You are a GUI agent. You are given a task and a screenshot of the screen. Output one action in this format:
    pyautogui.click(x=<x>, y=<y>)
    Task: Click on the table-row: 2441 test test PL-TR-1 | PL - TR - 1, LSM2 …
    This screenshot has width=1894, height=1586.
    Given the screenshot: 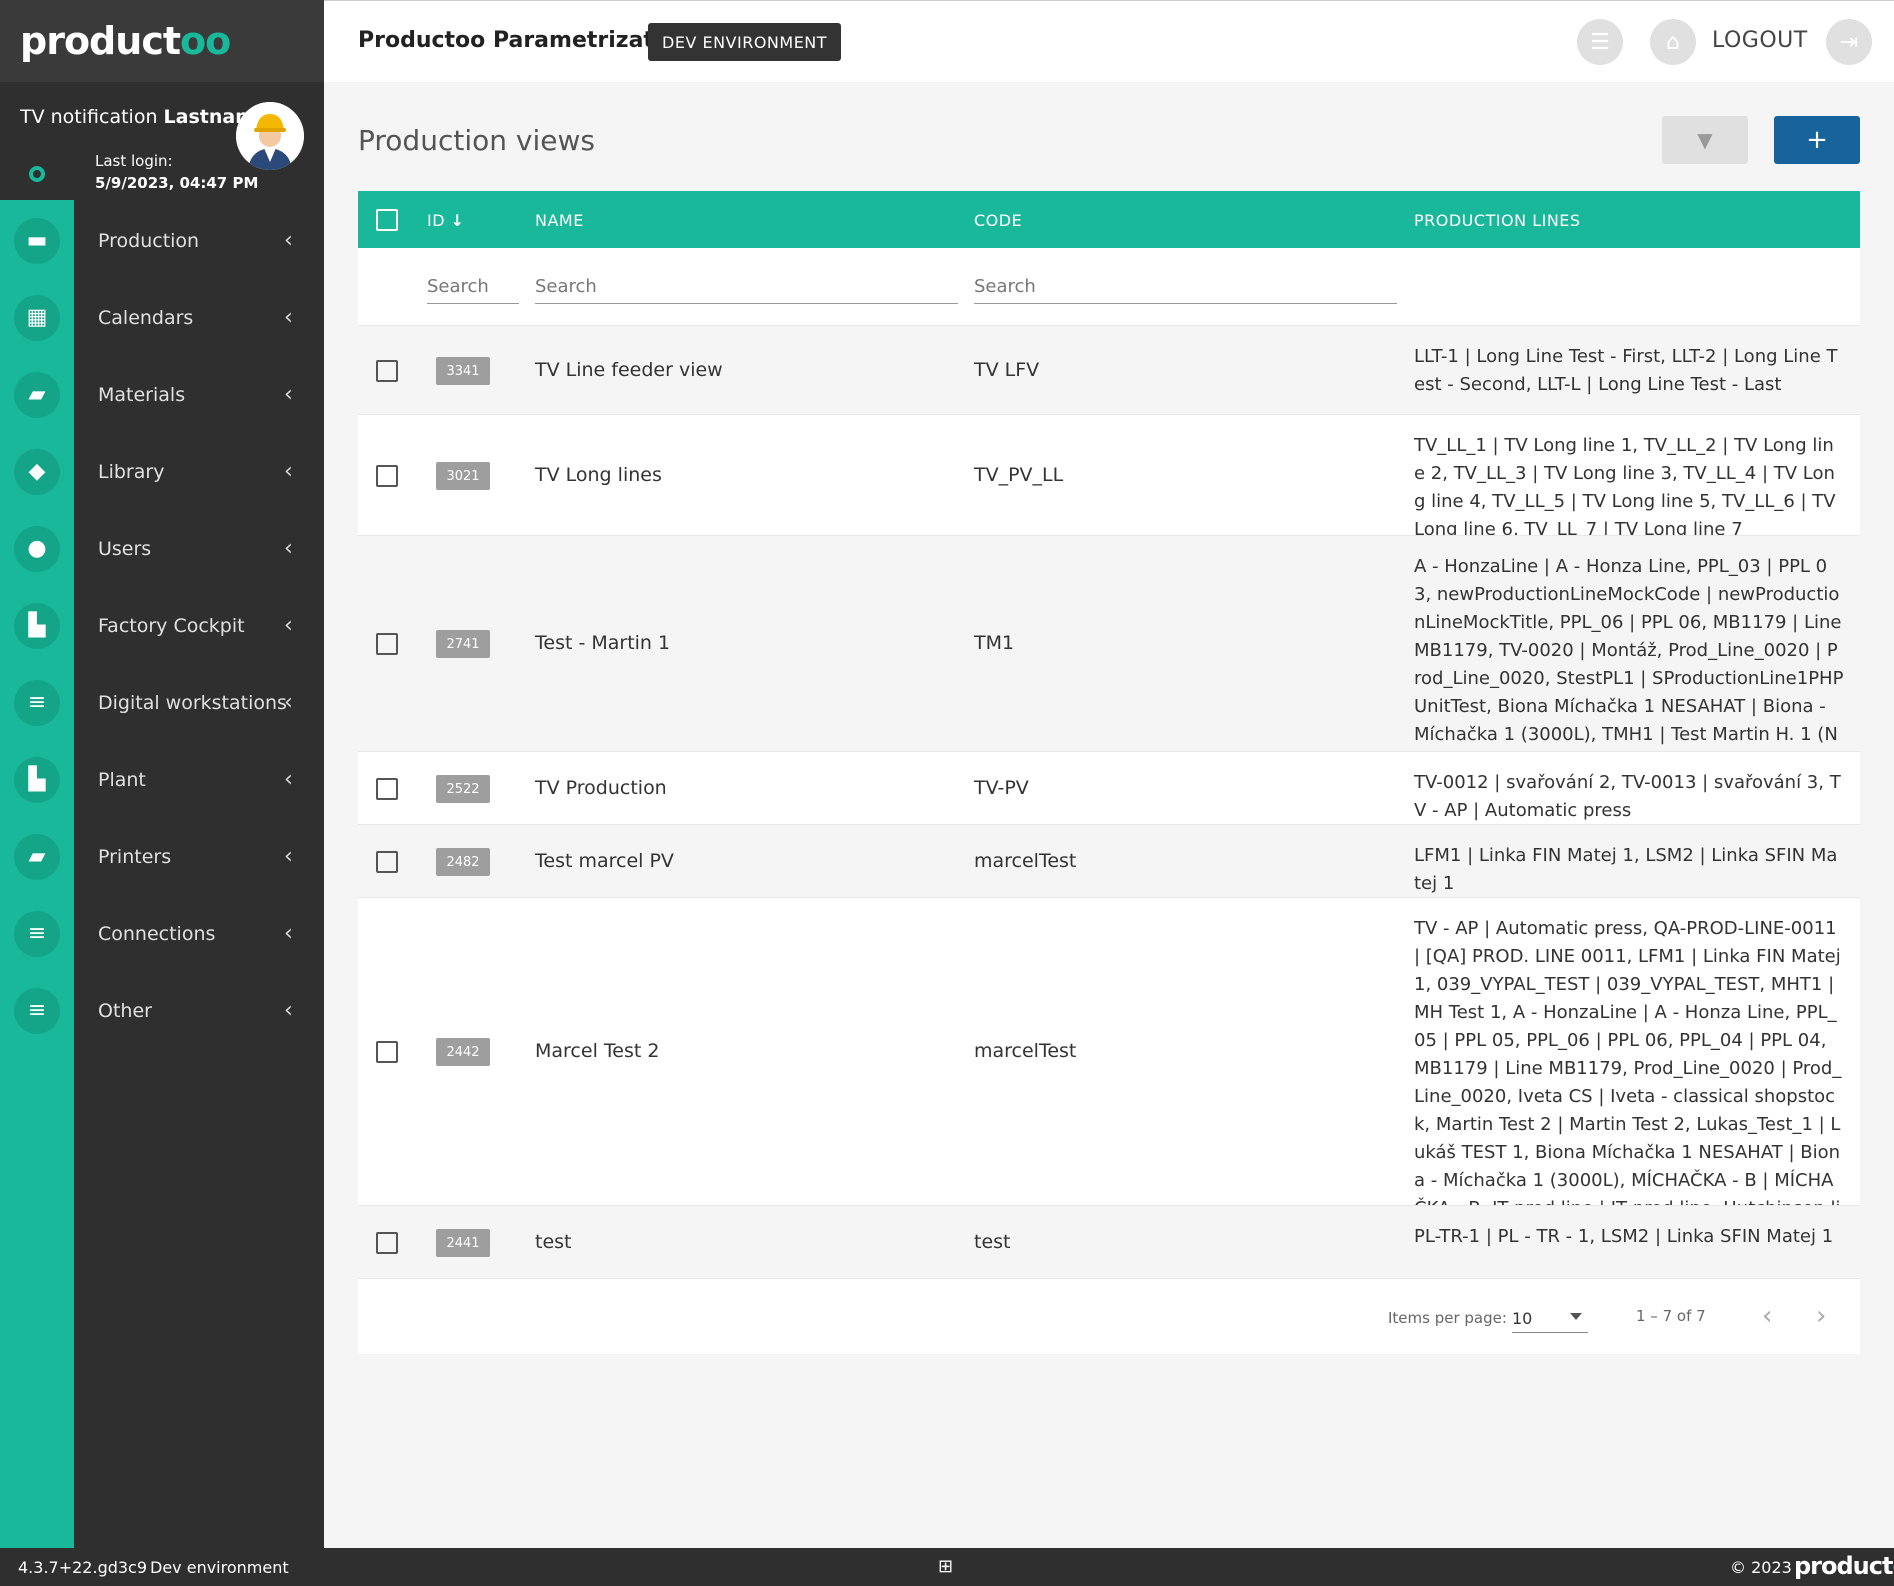 What is the action you would take?
    pyautogui.click(x=1109, y=1241)
    